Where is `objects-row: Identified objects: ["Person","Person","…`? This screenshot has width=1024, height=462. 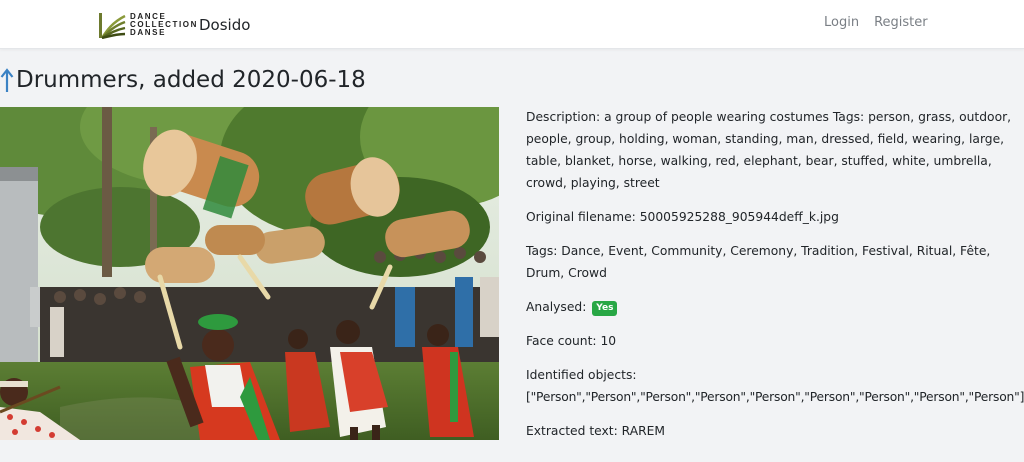 objects-row: Identified objects: ["Person","Person","… is located at coordinates (775, 386).